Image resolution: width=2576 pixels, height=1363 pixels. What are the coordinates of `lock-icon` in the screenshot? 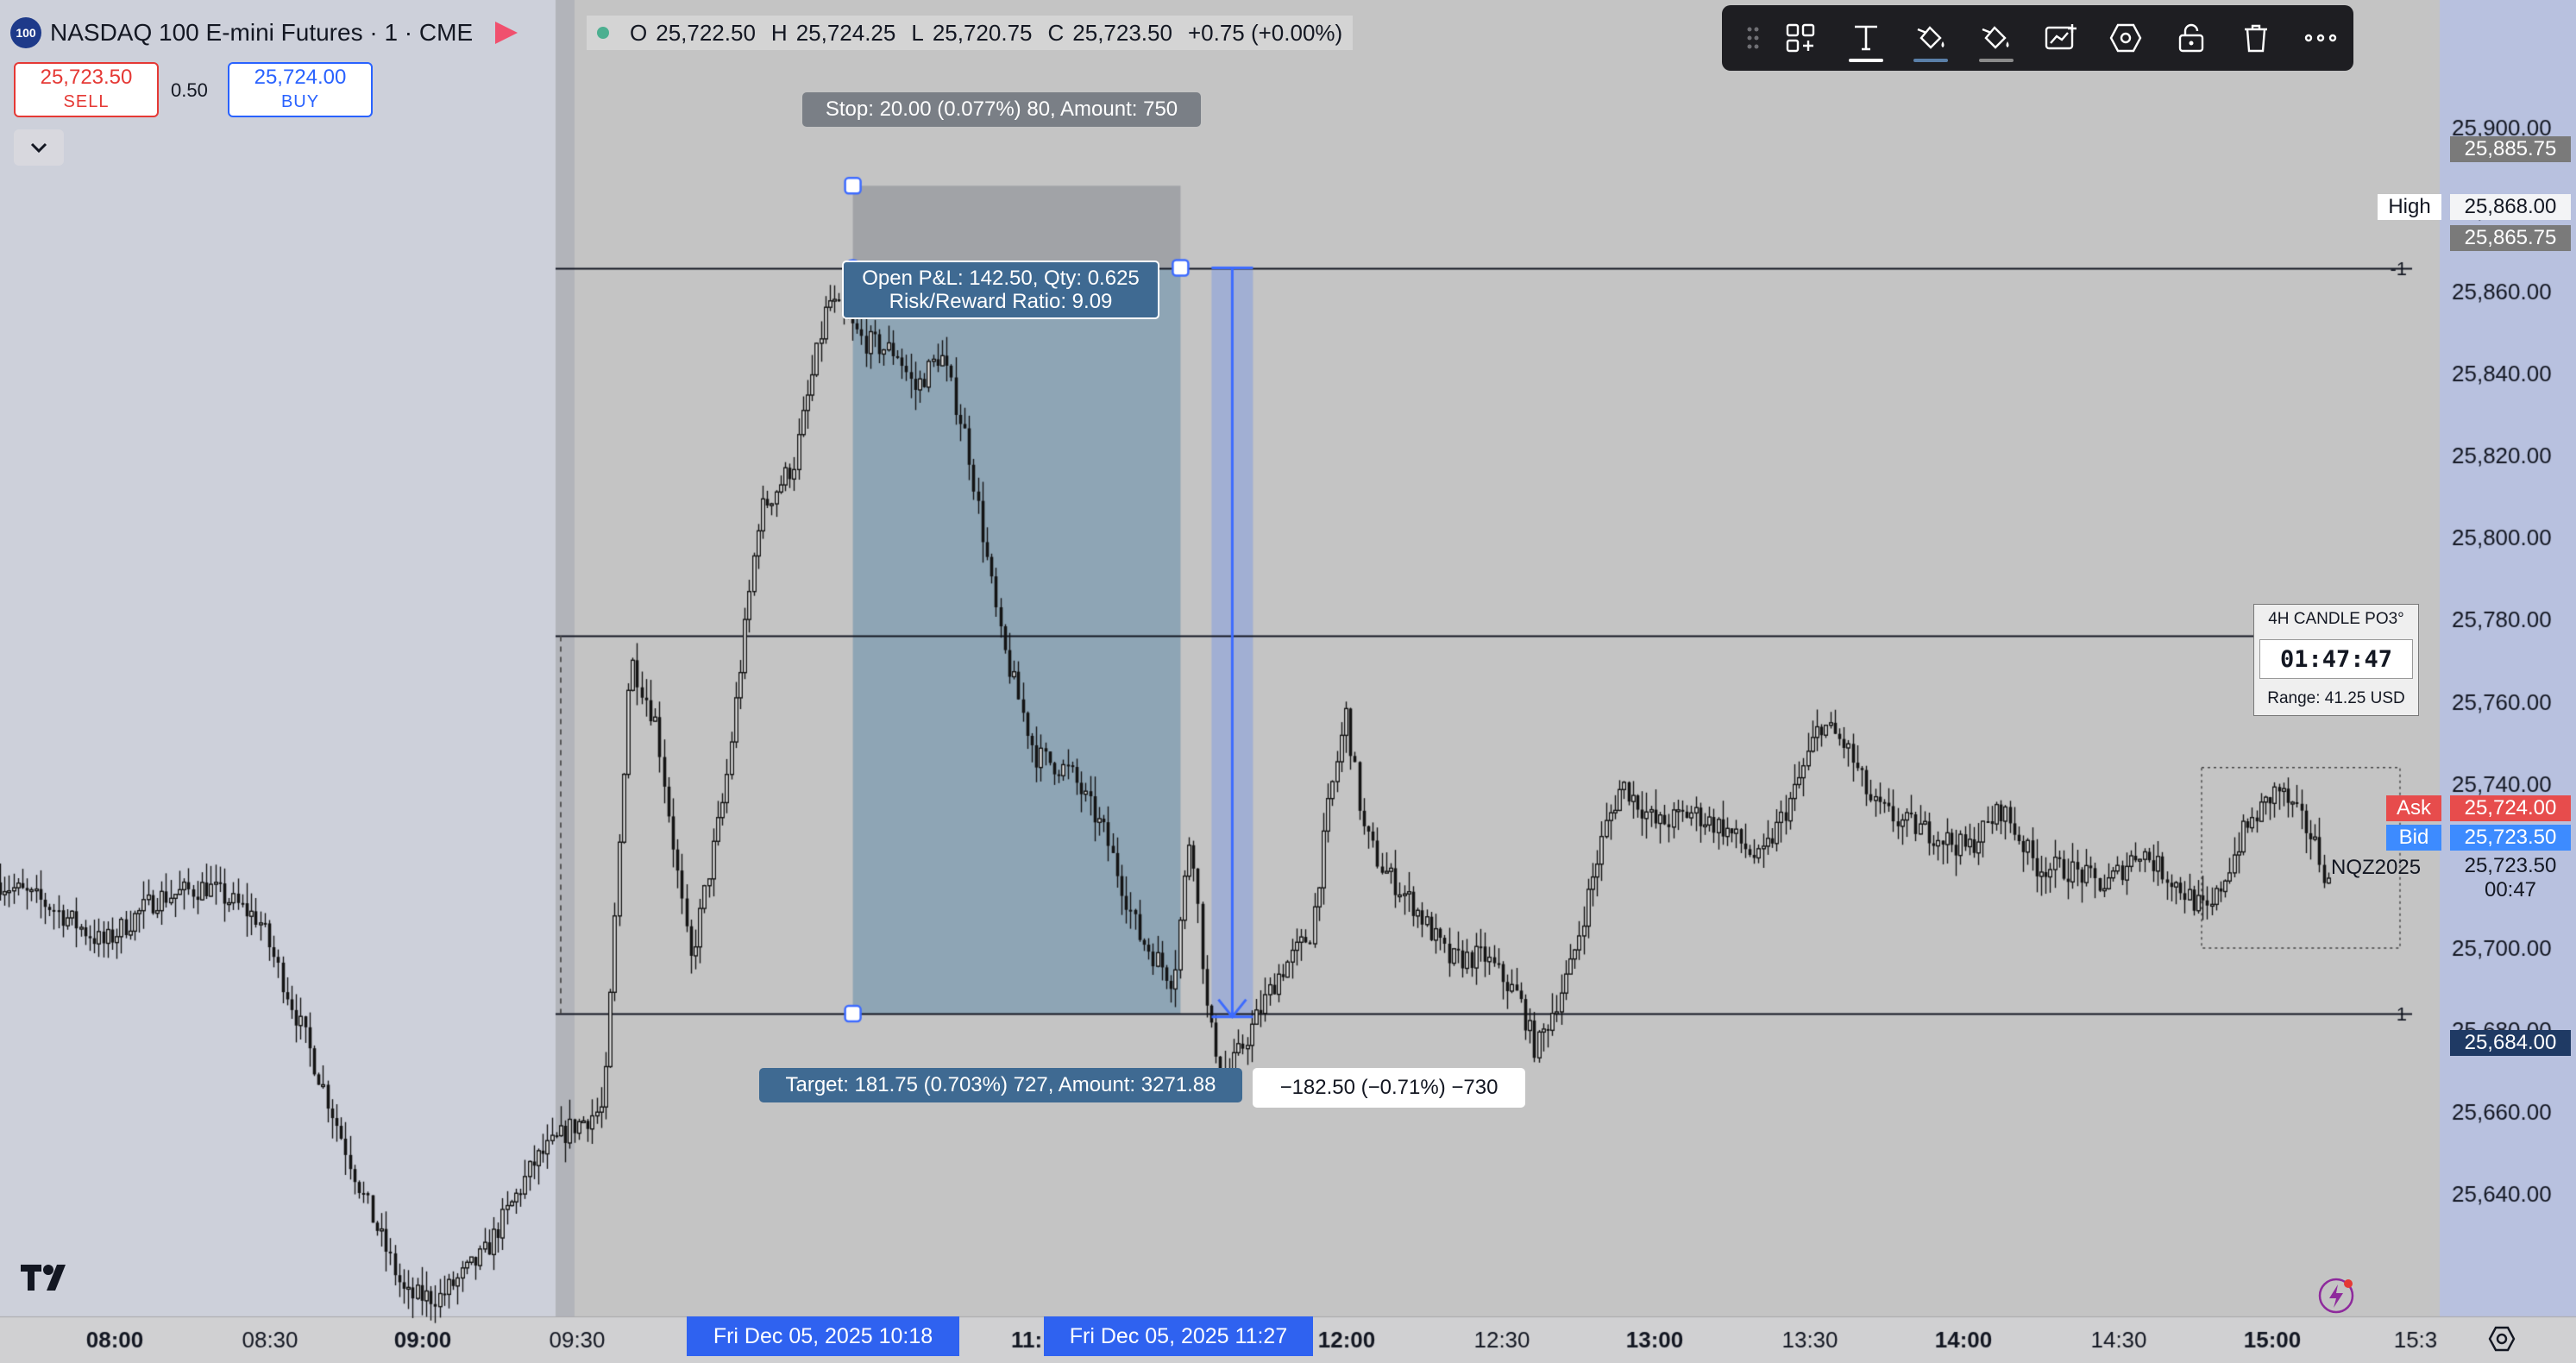 It's located at (2190, 38).